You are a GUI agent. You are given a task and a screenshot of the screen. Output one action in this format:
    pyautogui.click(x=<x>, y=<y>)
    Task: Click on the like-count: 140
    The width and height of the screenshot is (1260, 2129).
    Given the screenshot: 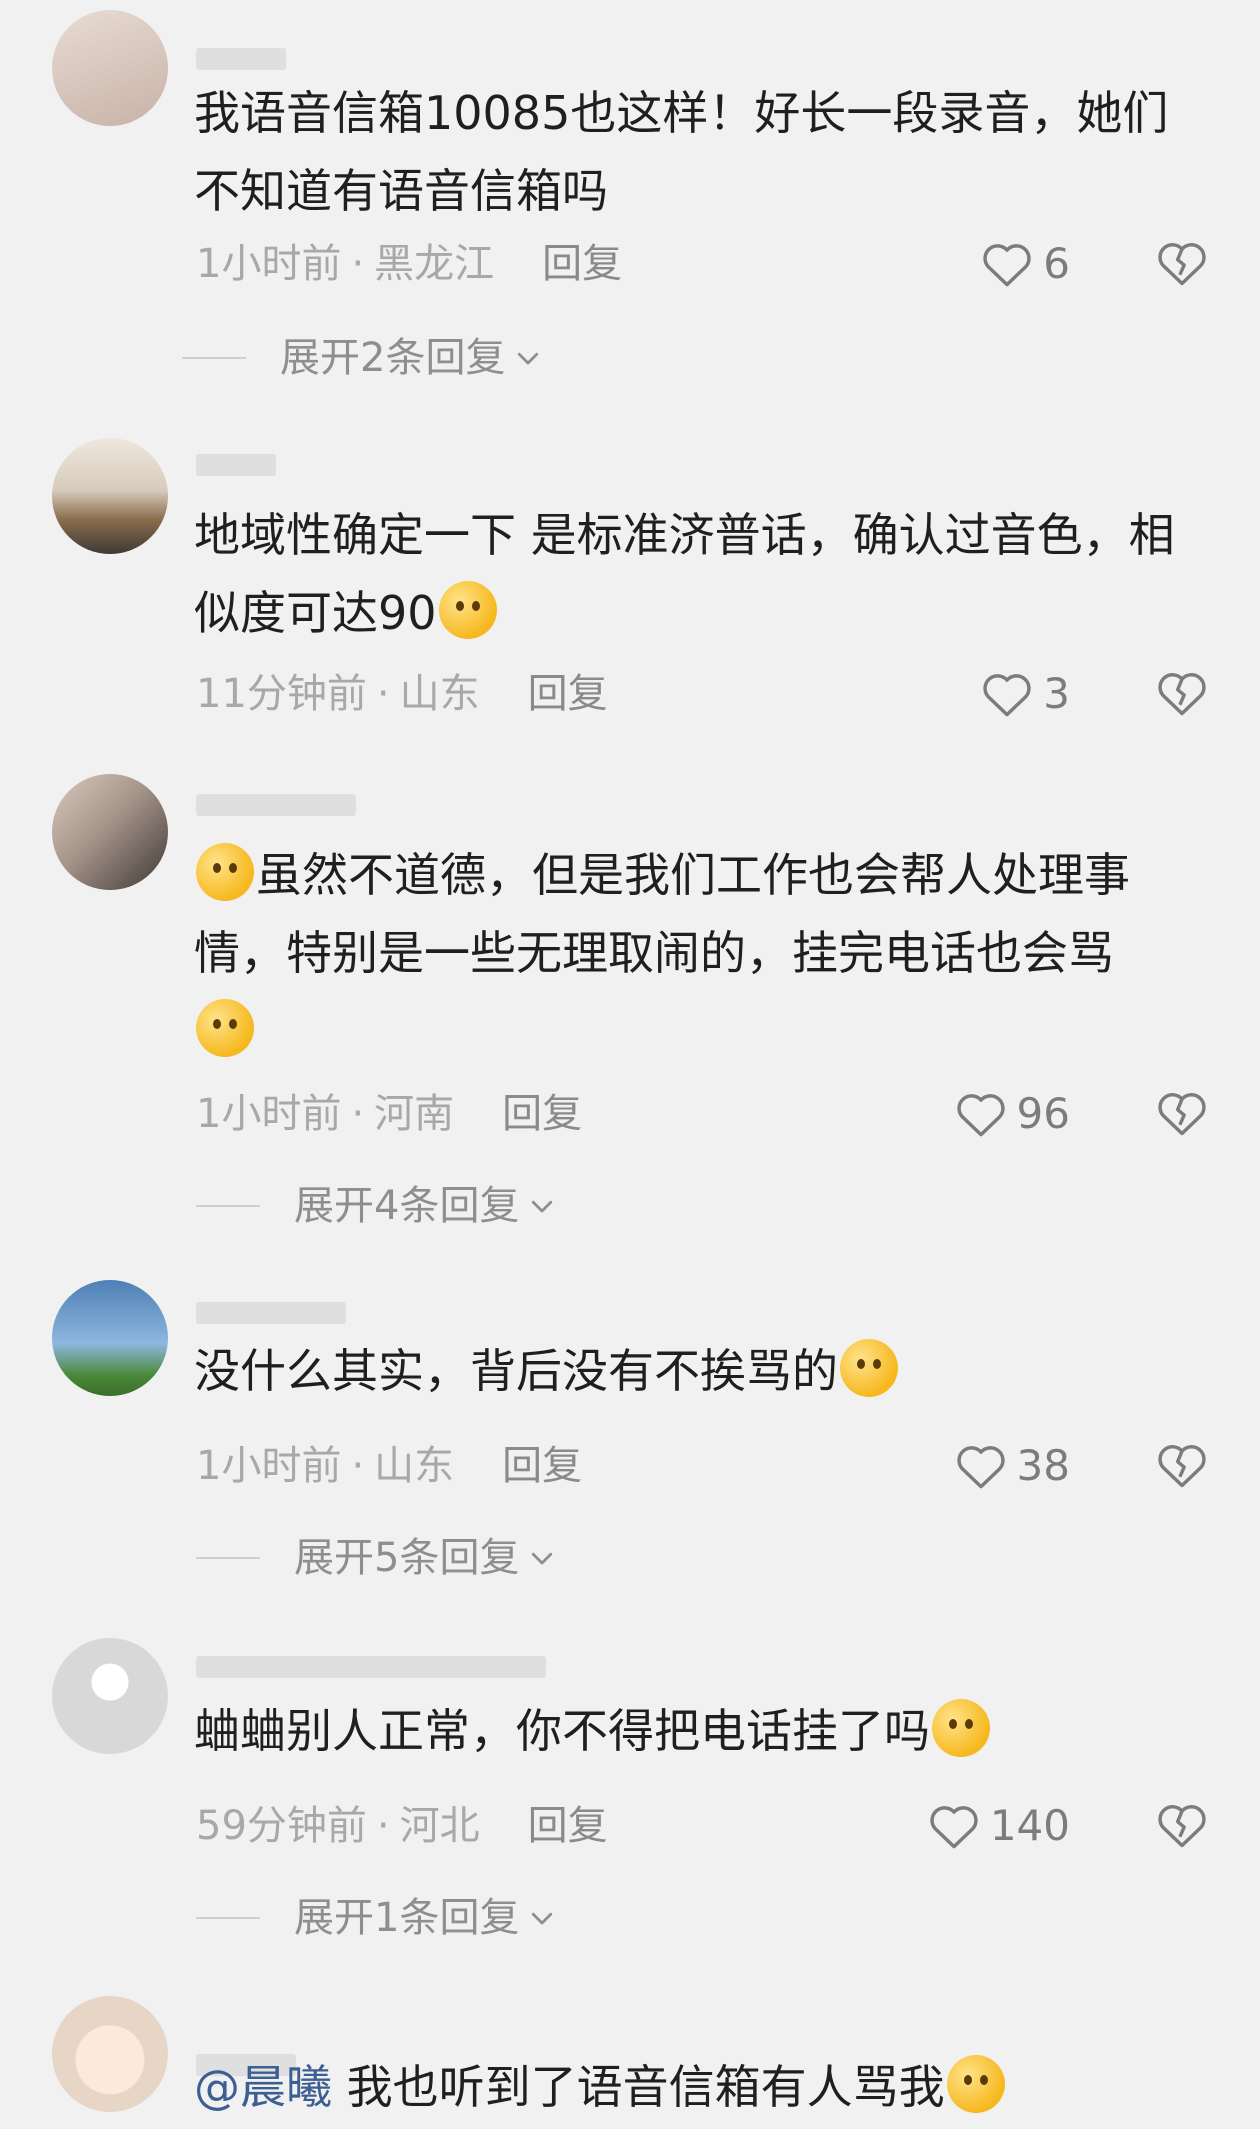 What is the action you would take?
    pyautogui.click(x=1029, y=1825)
    